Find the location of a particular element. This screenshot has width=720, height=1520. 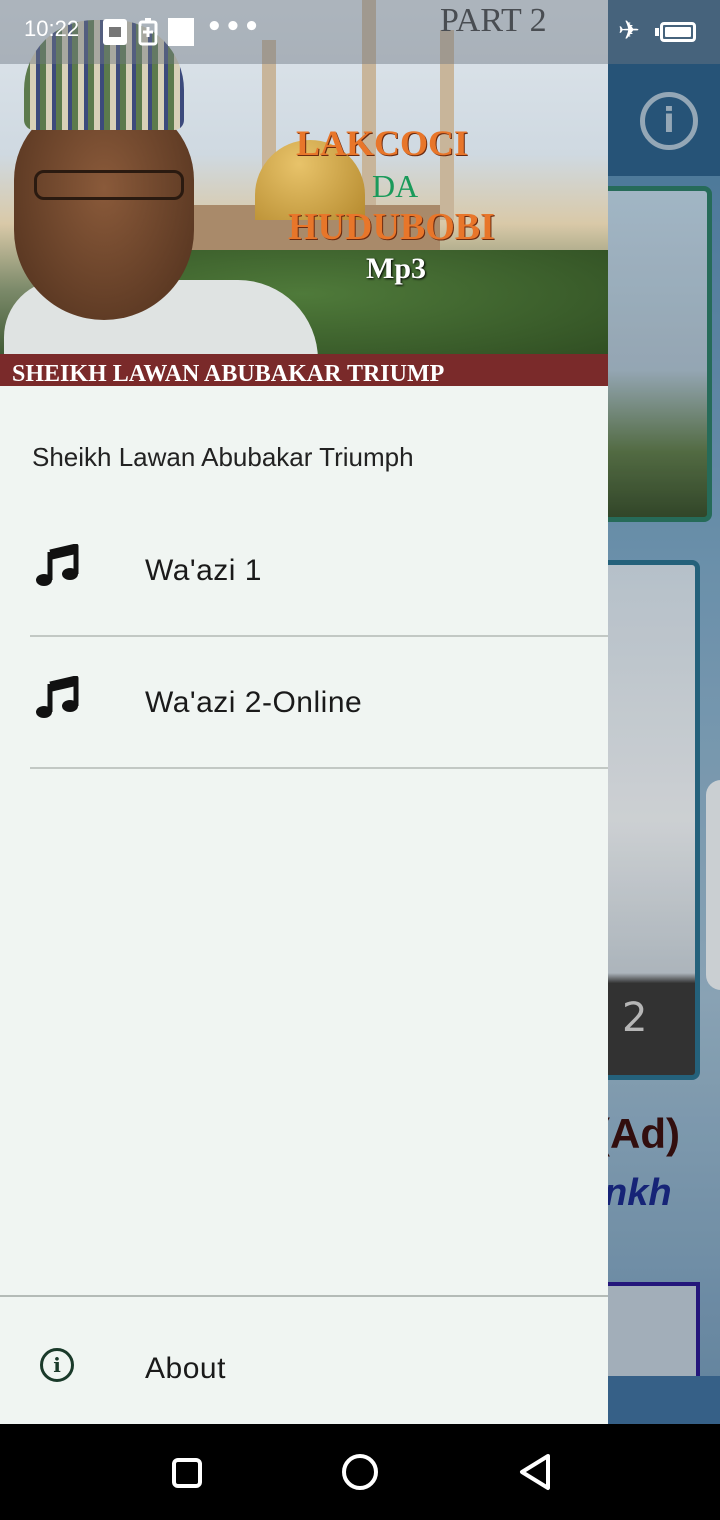

battery-icon is located at coordinates (678, 32).